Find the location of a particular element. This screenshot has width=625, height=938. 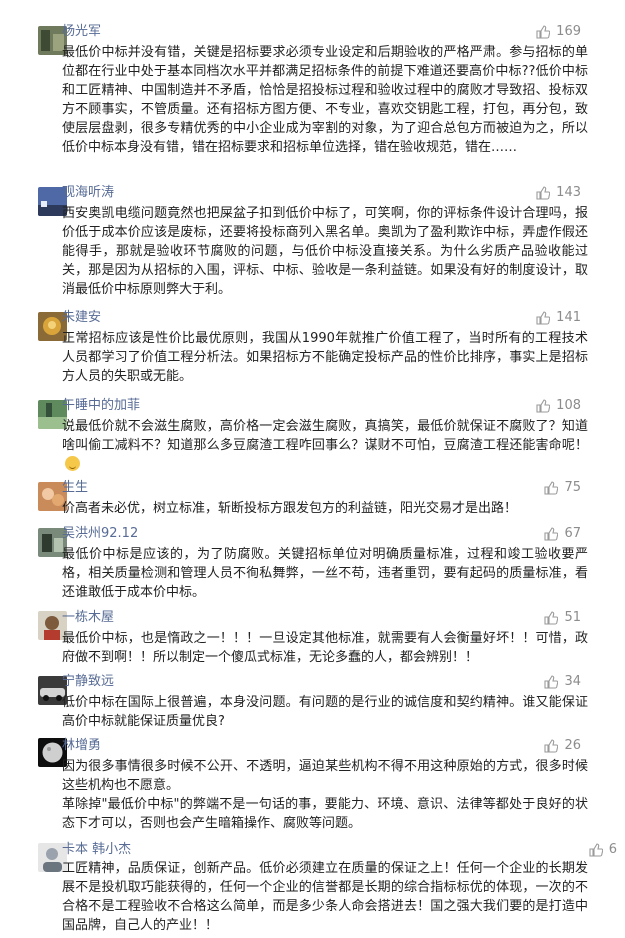

username: 杨光军 is located at coordinates (81, 32).